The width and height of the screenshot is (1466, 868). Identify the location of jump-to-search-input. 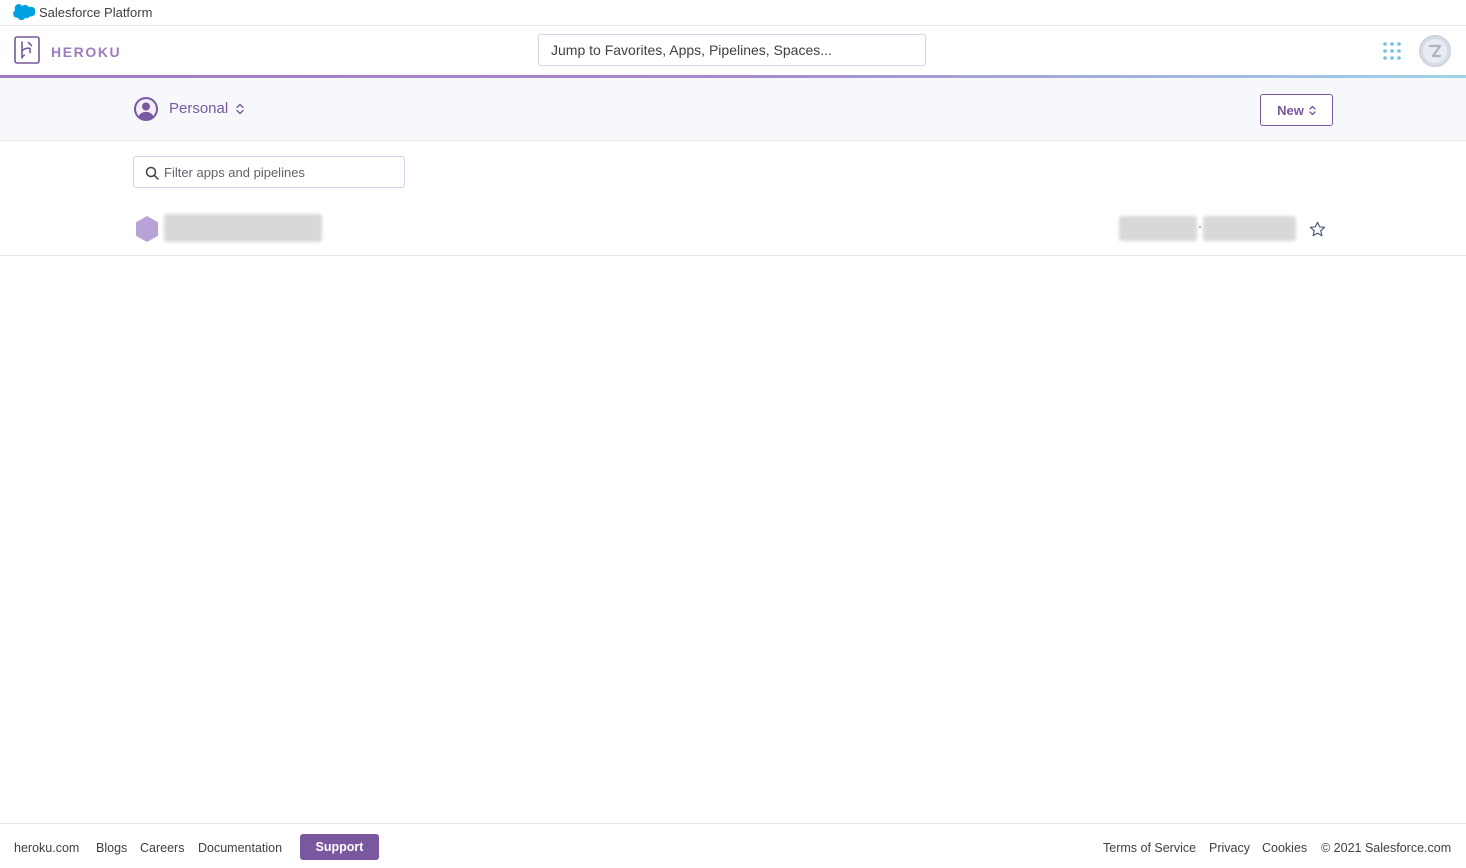
(732, 50).